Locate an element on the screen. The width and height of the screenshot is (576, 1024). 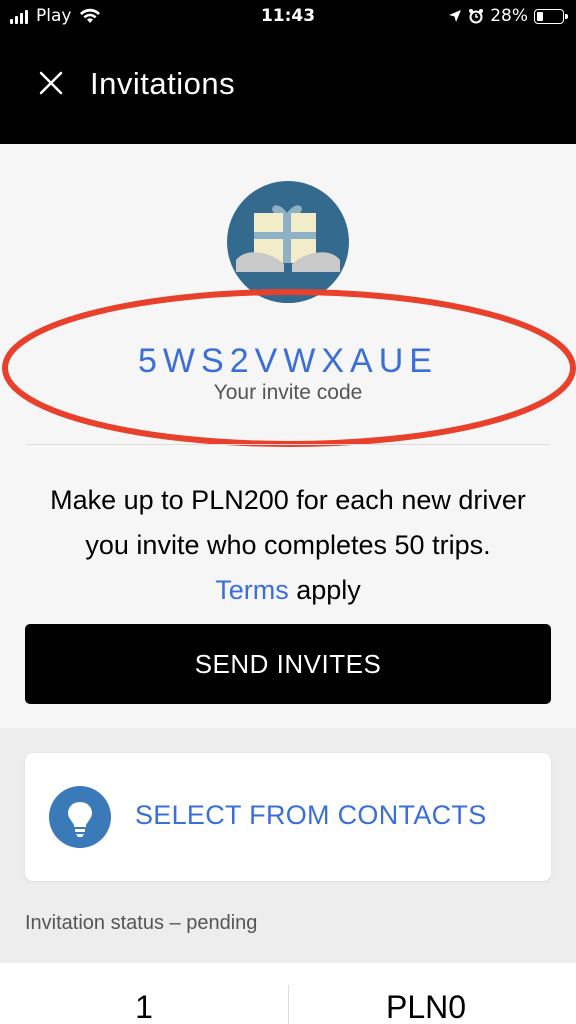
terms-link: Terms is located at coordinates (252, 590).